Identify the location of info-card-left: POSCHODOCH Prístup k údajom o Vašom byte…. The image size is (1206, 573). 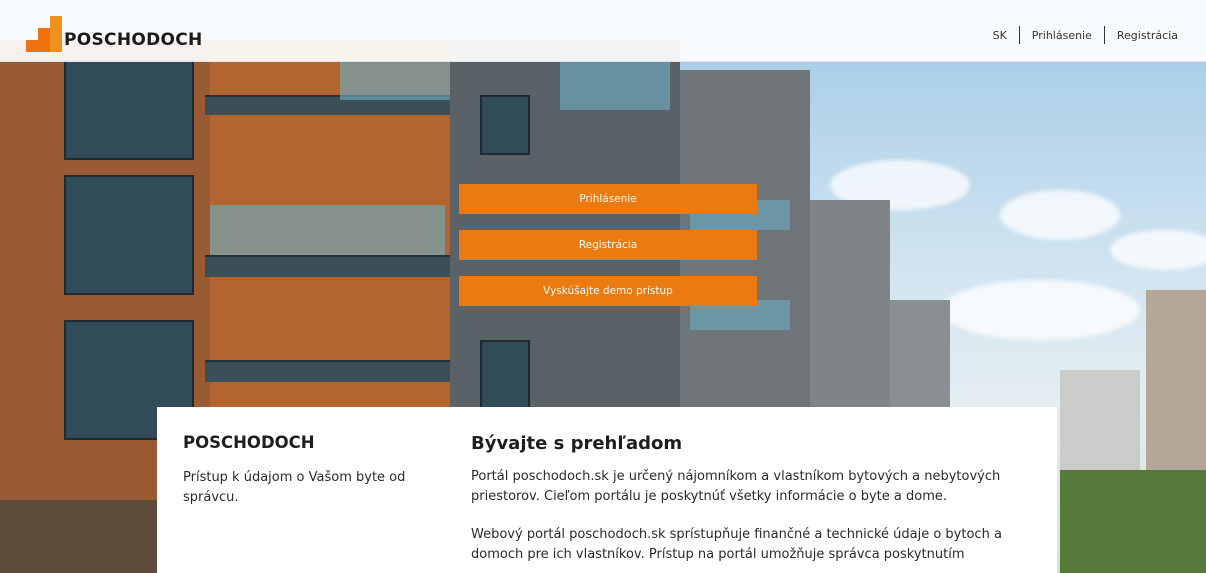
(313, 470).